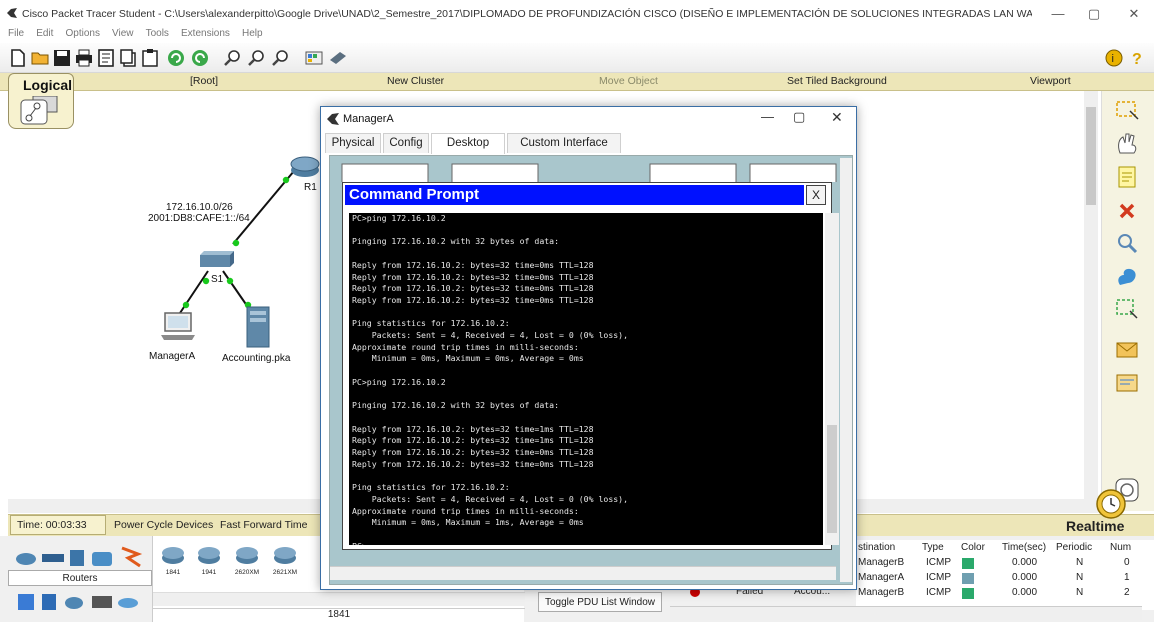 This screenshot has height=622, width=1154. Describe the element at coordinates (415, 81) in the screenshot. I see `new-cluster-button: New Cluster` at that location.